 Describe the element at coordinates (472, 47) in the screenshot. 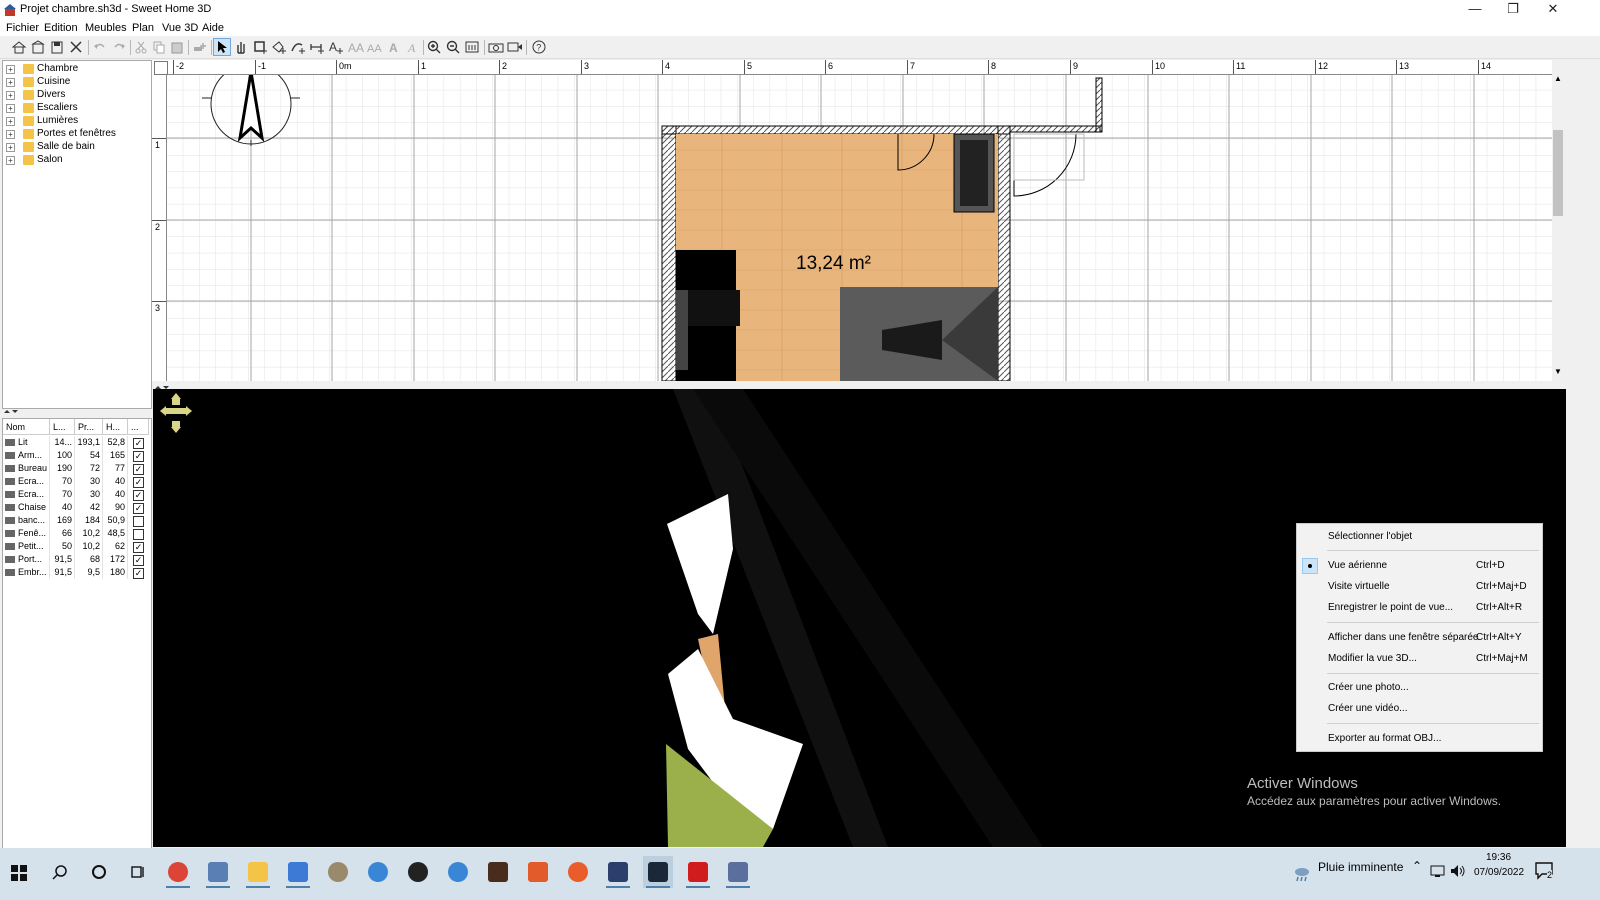

I see `import-furniture-icon` at that location.